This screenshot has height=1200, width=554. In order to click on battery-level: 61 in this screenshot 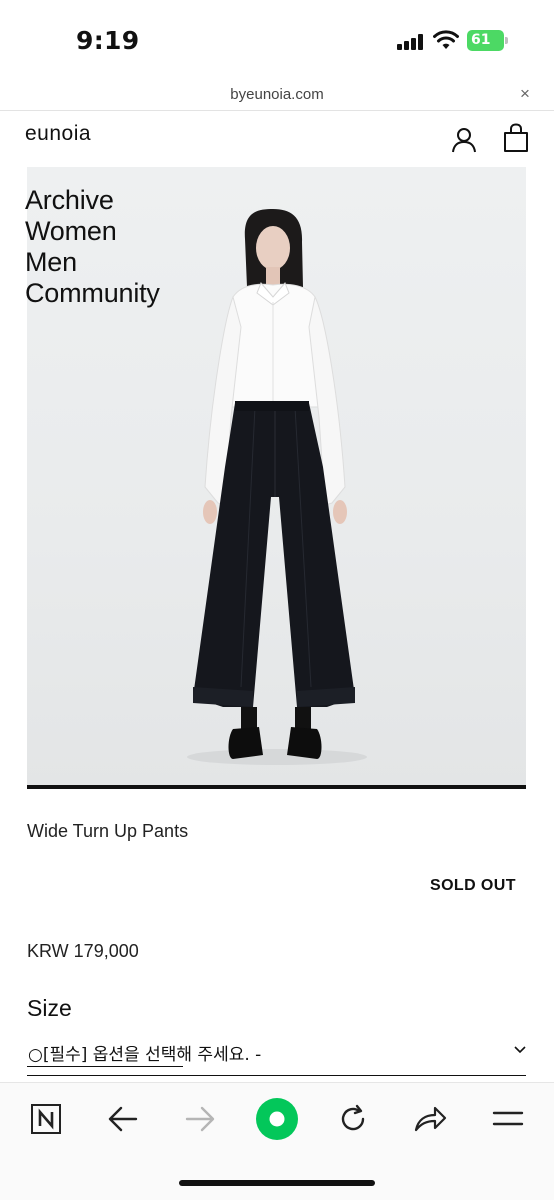, I will do `click(485, 40)`.